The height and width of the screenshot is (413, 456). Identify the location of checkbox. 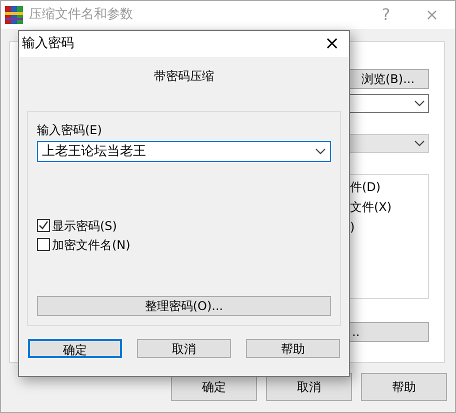
(43, 244).